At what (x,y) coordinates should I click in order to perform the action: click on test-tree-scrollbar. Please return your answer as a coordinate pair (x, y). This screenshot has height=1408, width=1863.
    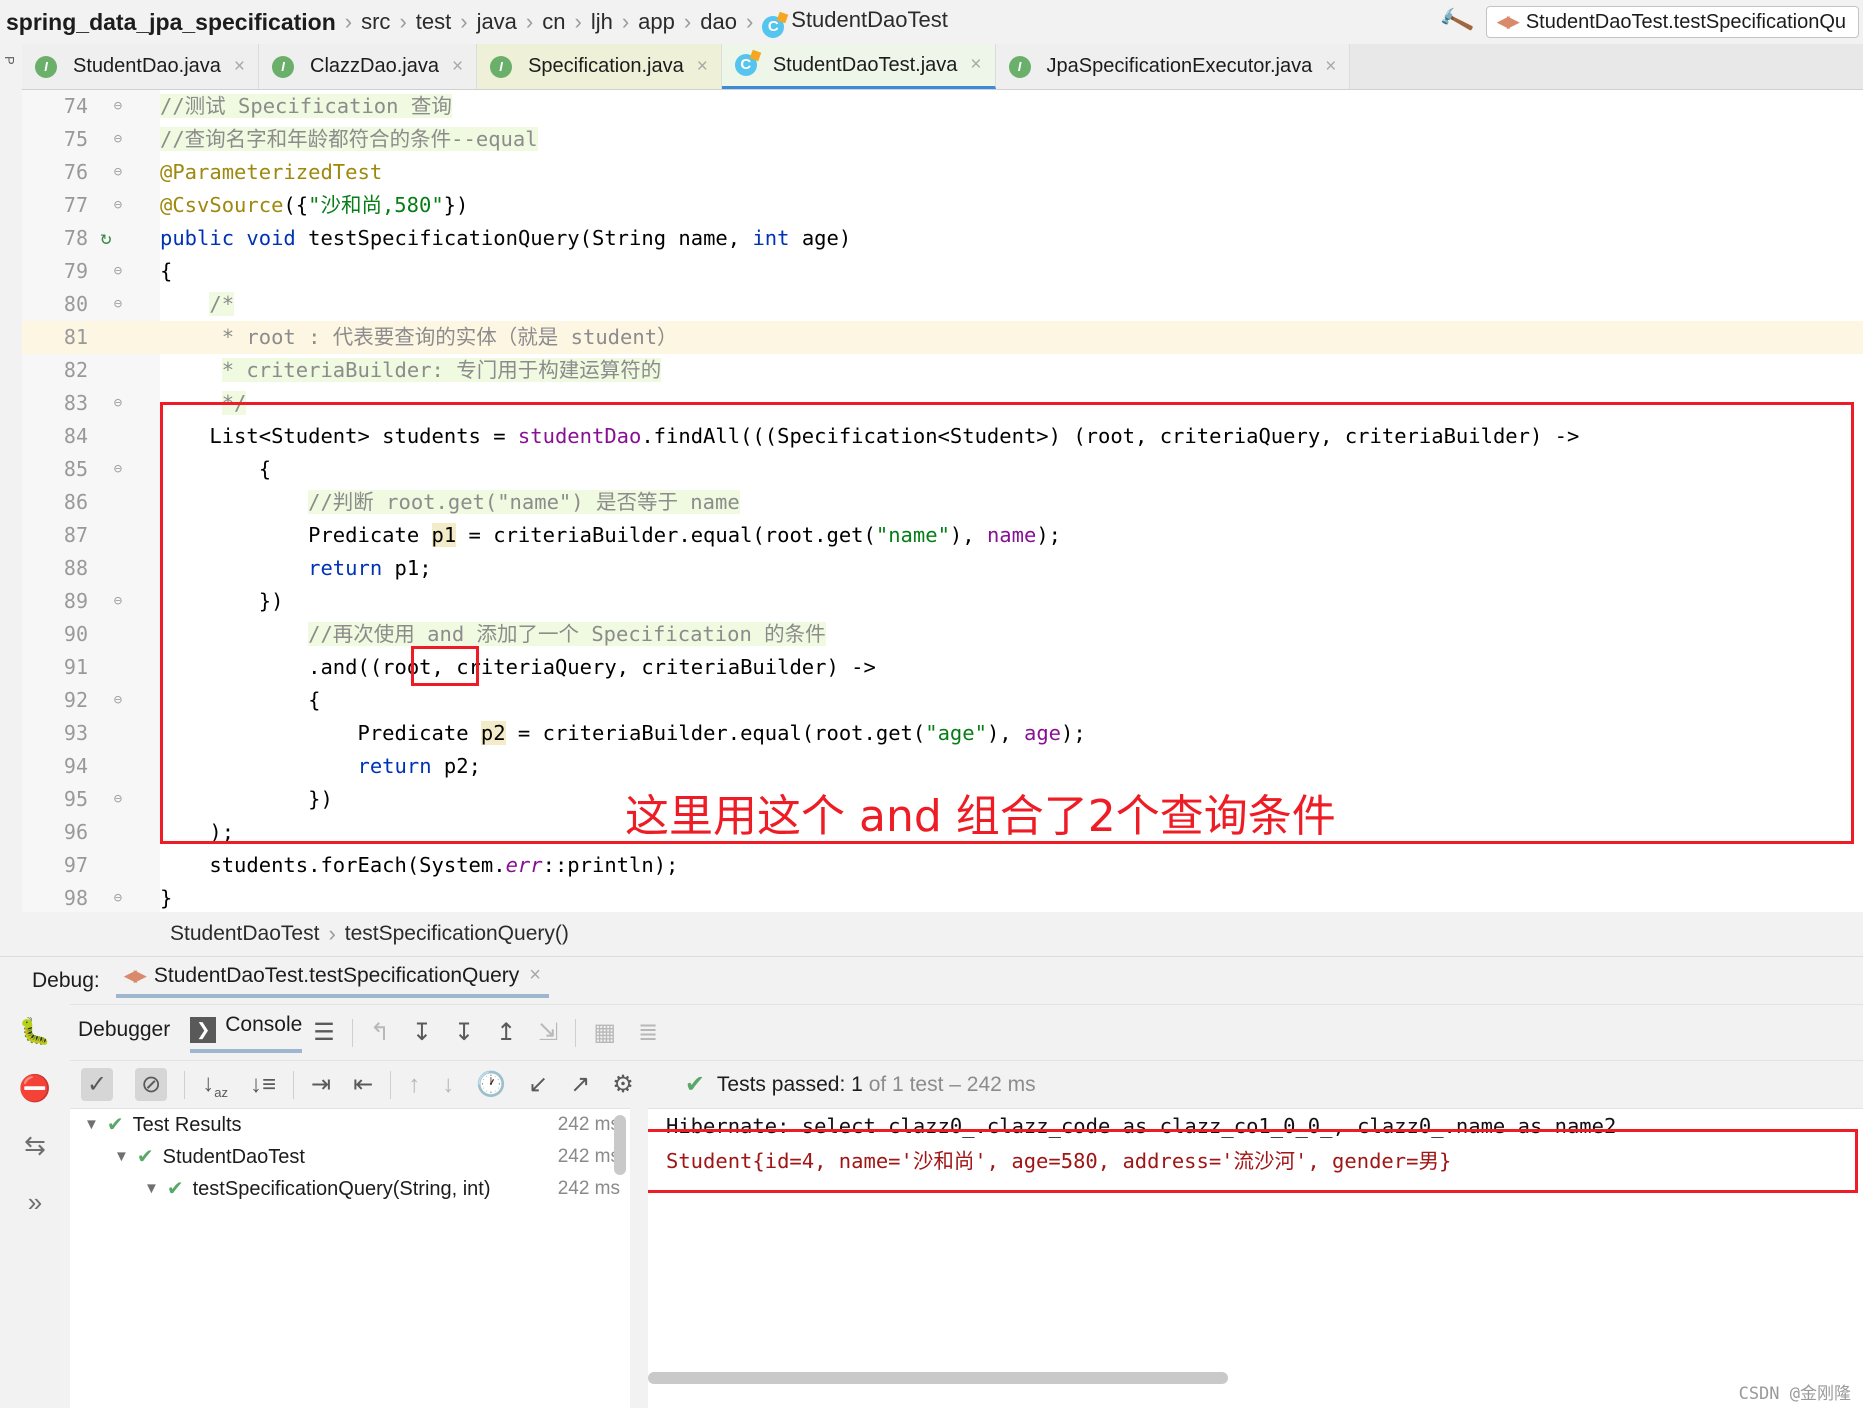
    Looking at the image, I should click on (620, 1145).